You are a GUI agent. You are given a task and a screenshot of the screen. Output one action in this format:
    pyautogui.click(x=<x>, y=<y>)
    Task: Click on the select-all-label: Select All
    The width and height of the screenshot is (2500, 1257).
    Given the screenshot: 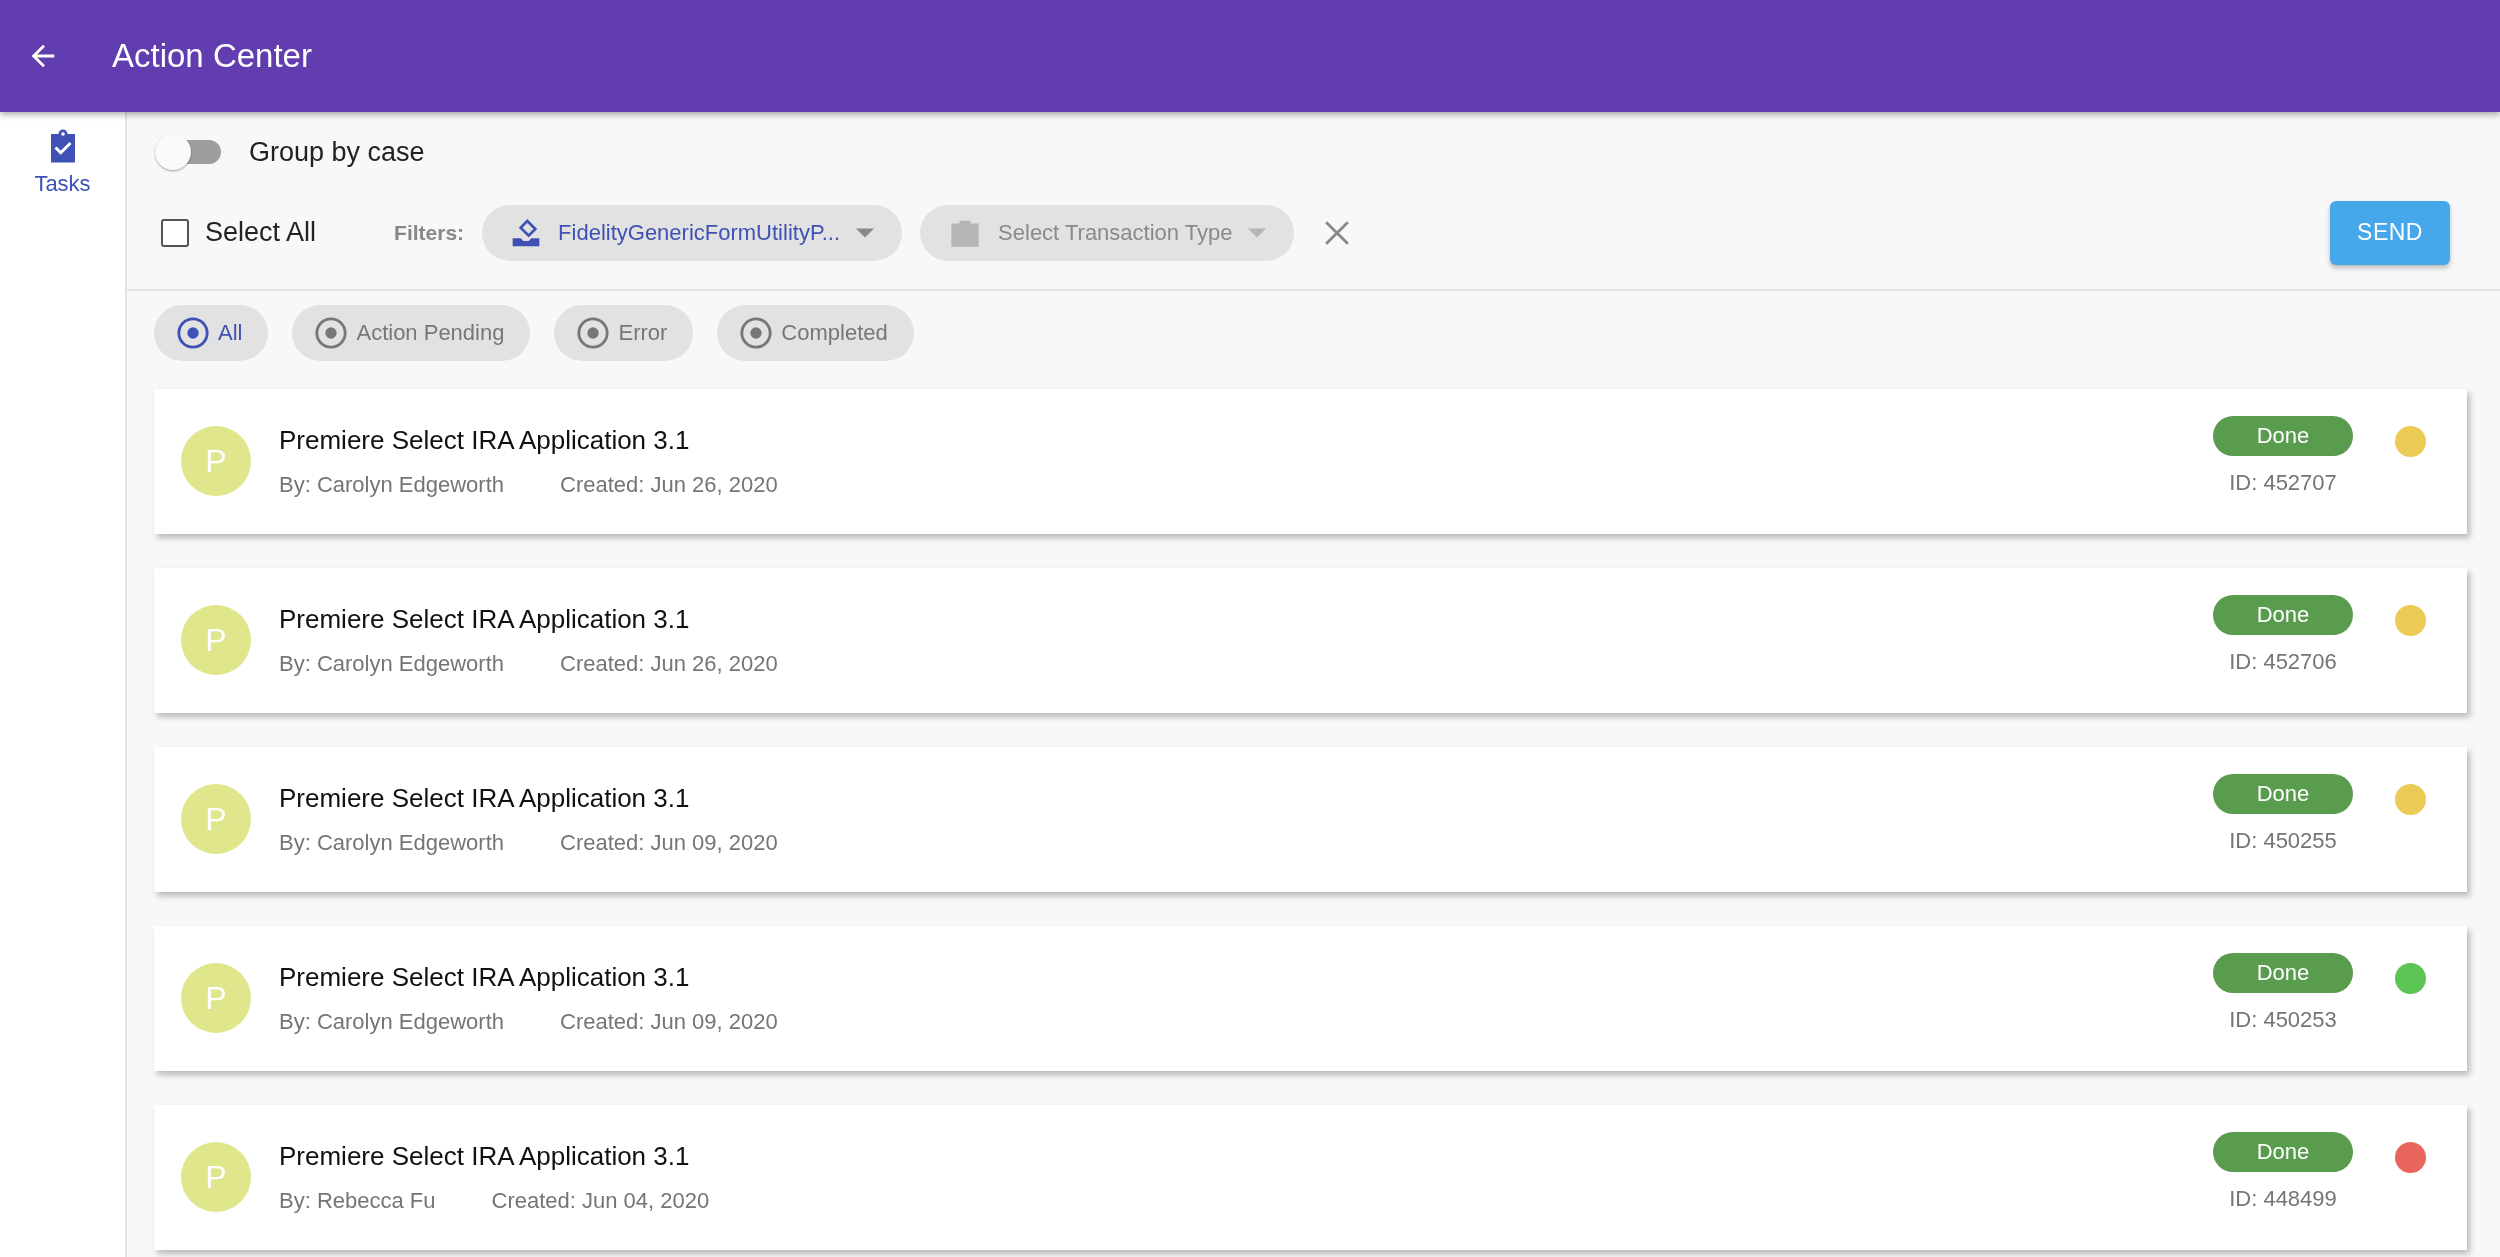 What is the action you would take?
    pyautogui.click(x=261, y=233)
    